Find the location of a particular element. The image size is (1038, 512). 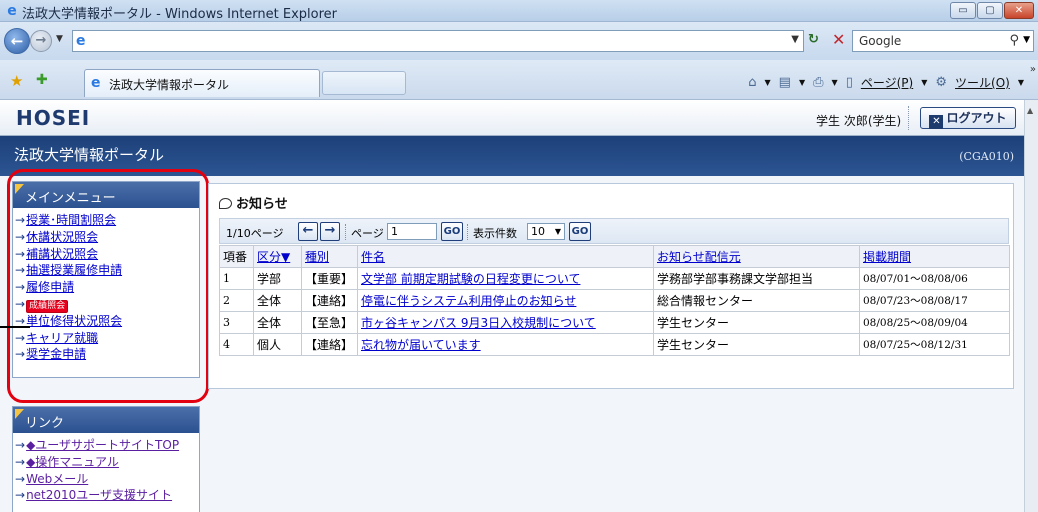

row-category: 個人 is located at coordinates (277, 344).